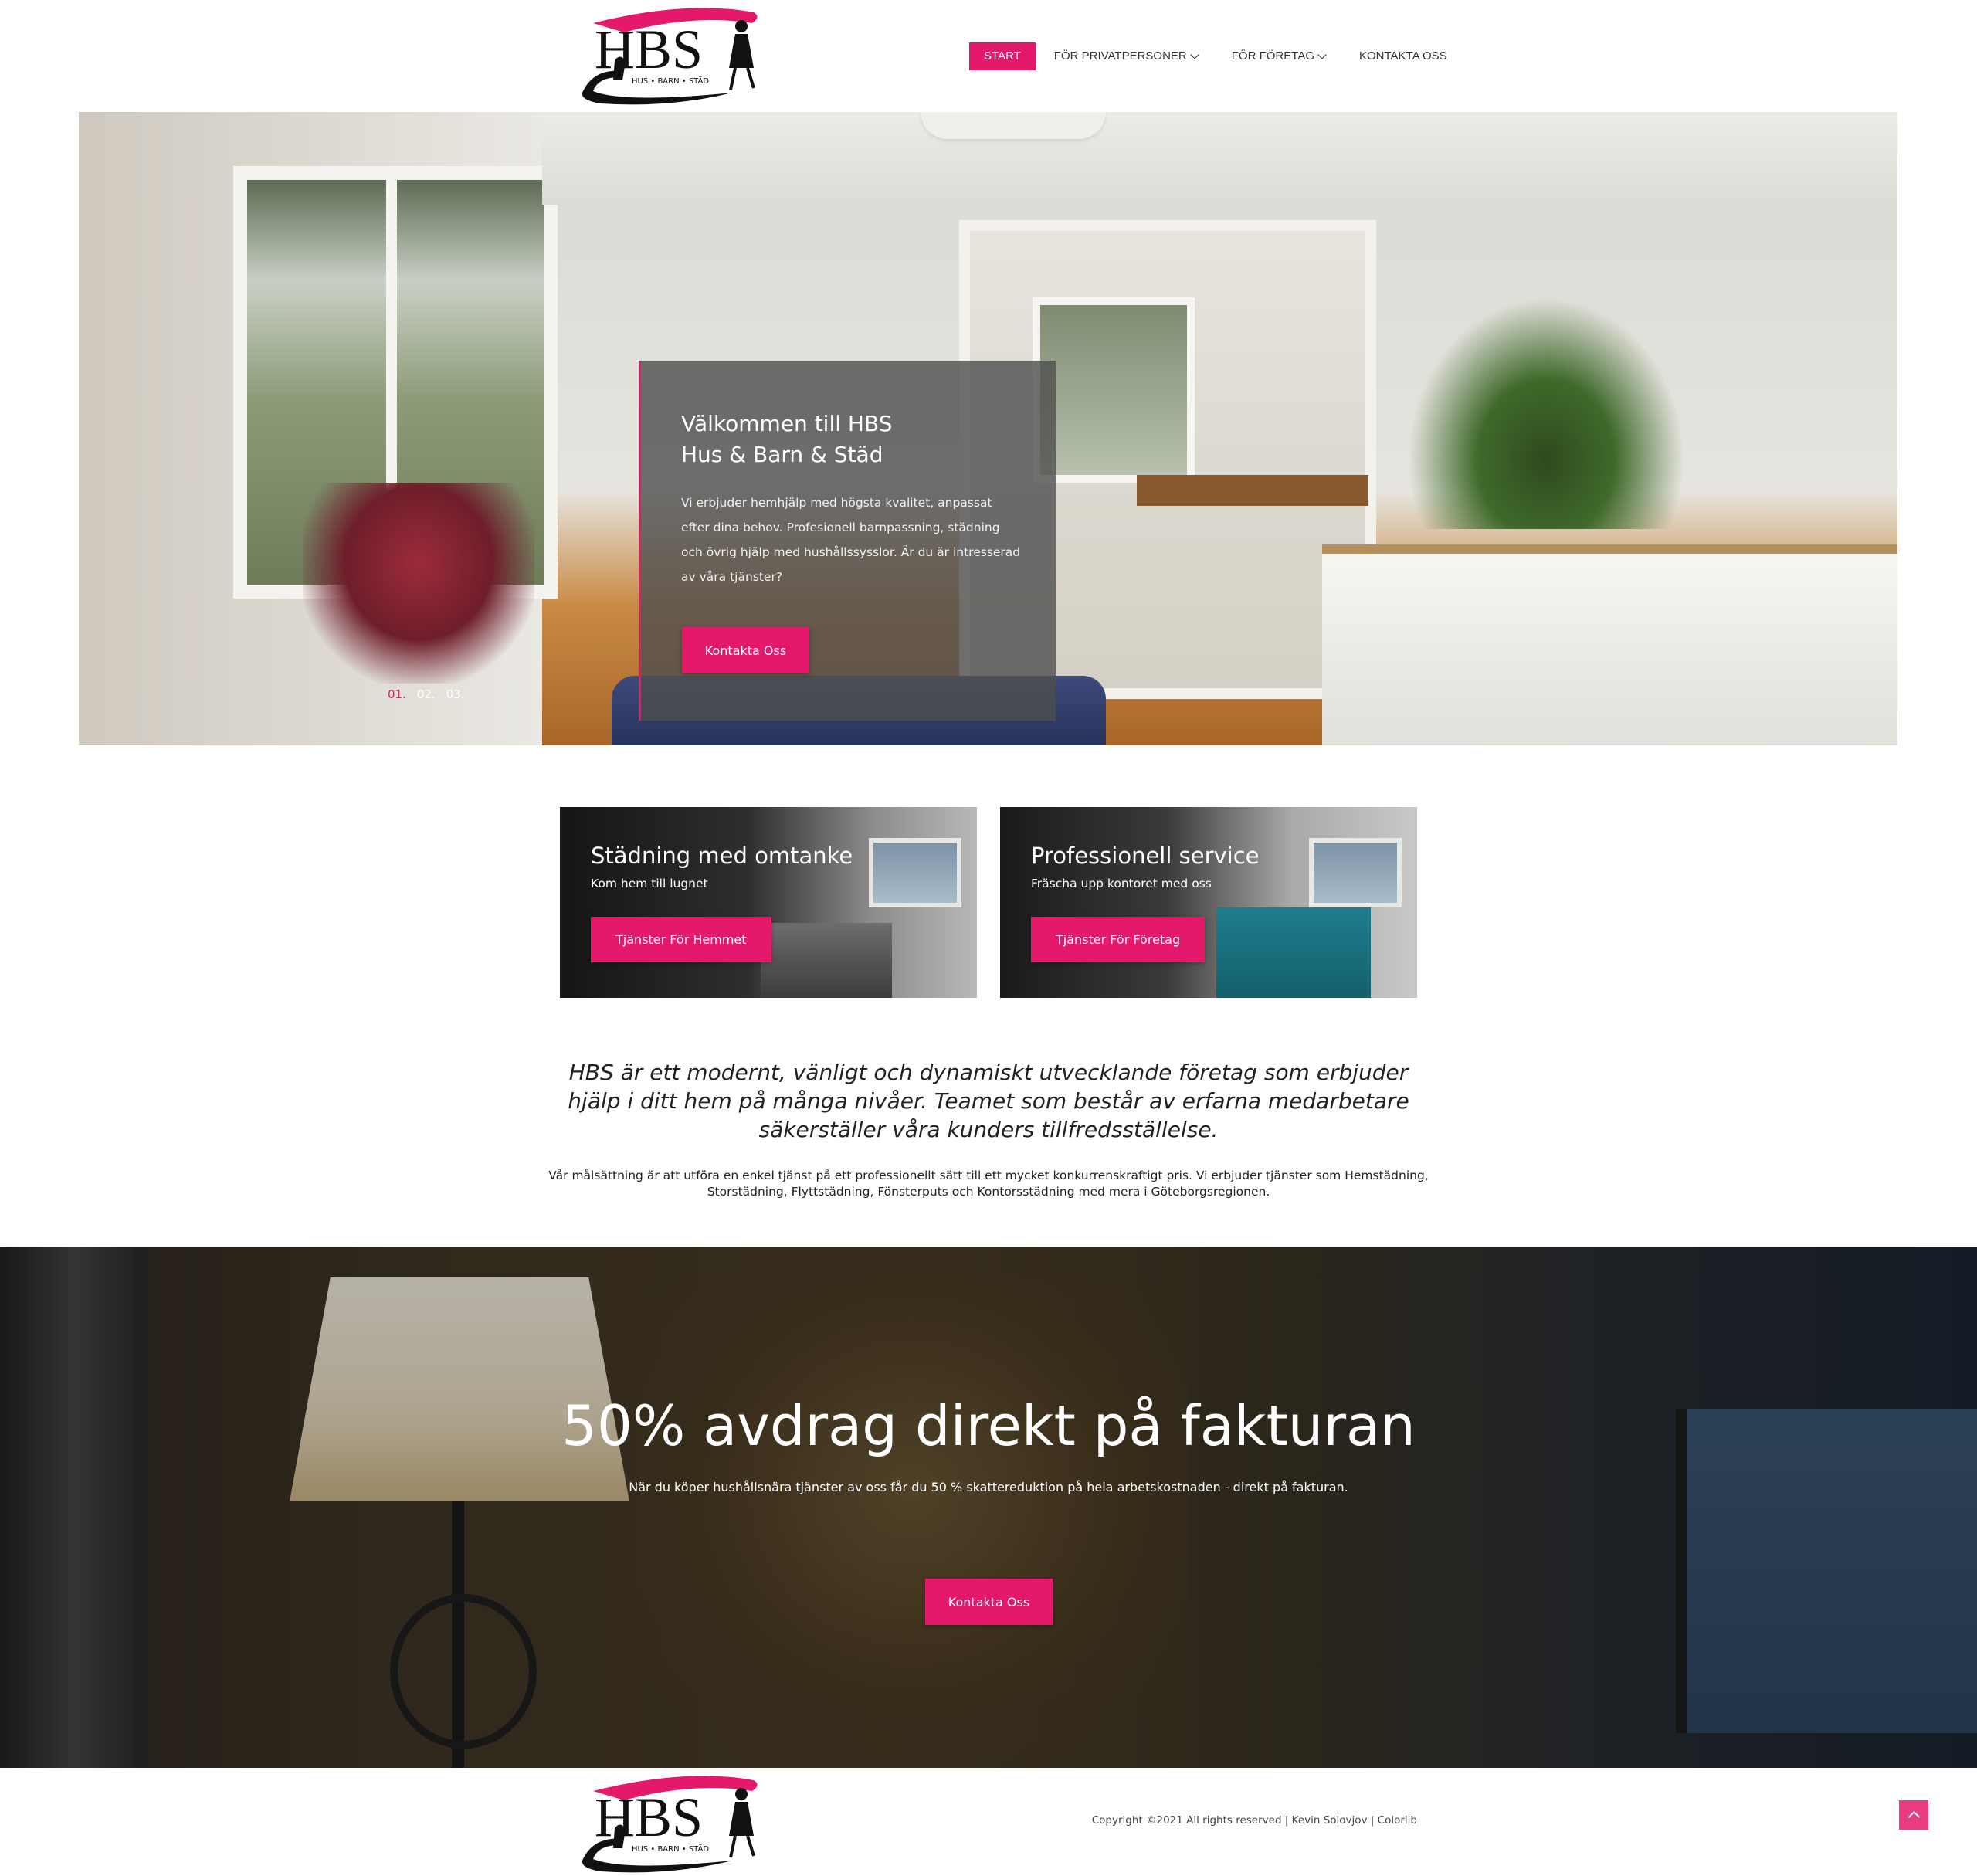 The height and width of the screenshot is (1876, 1977). Describe the element at coordinates (1118, 939) in the screenshot. I see `business-services-button: Tjänster För Företag` at that location.